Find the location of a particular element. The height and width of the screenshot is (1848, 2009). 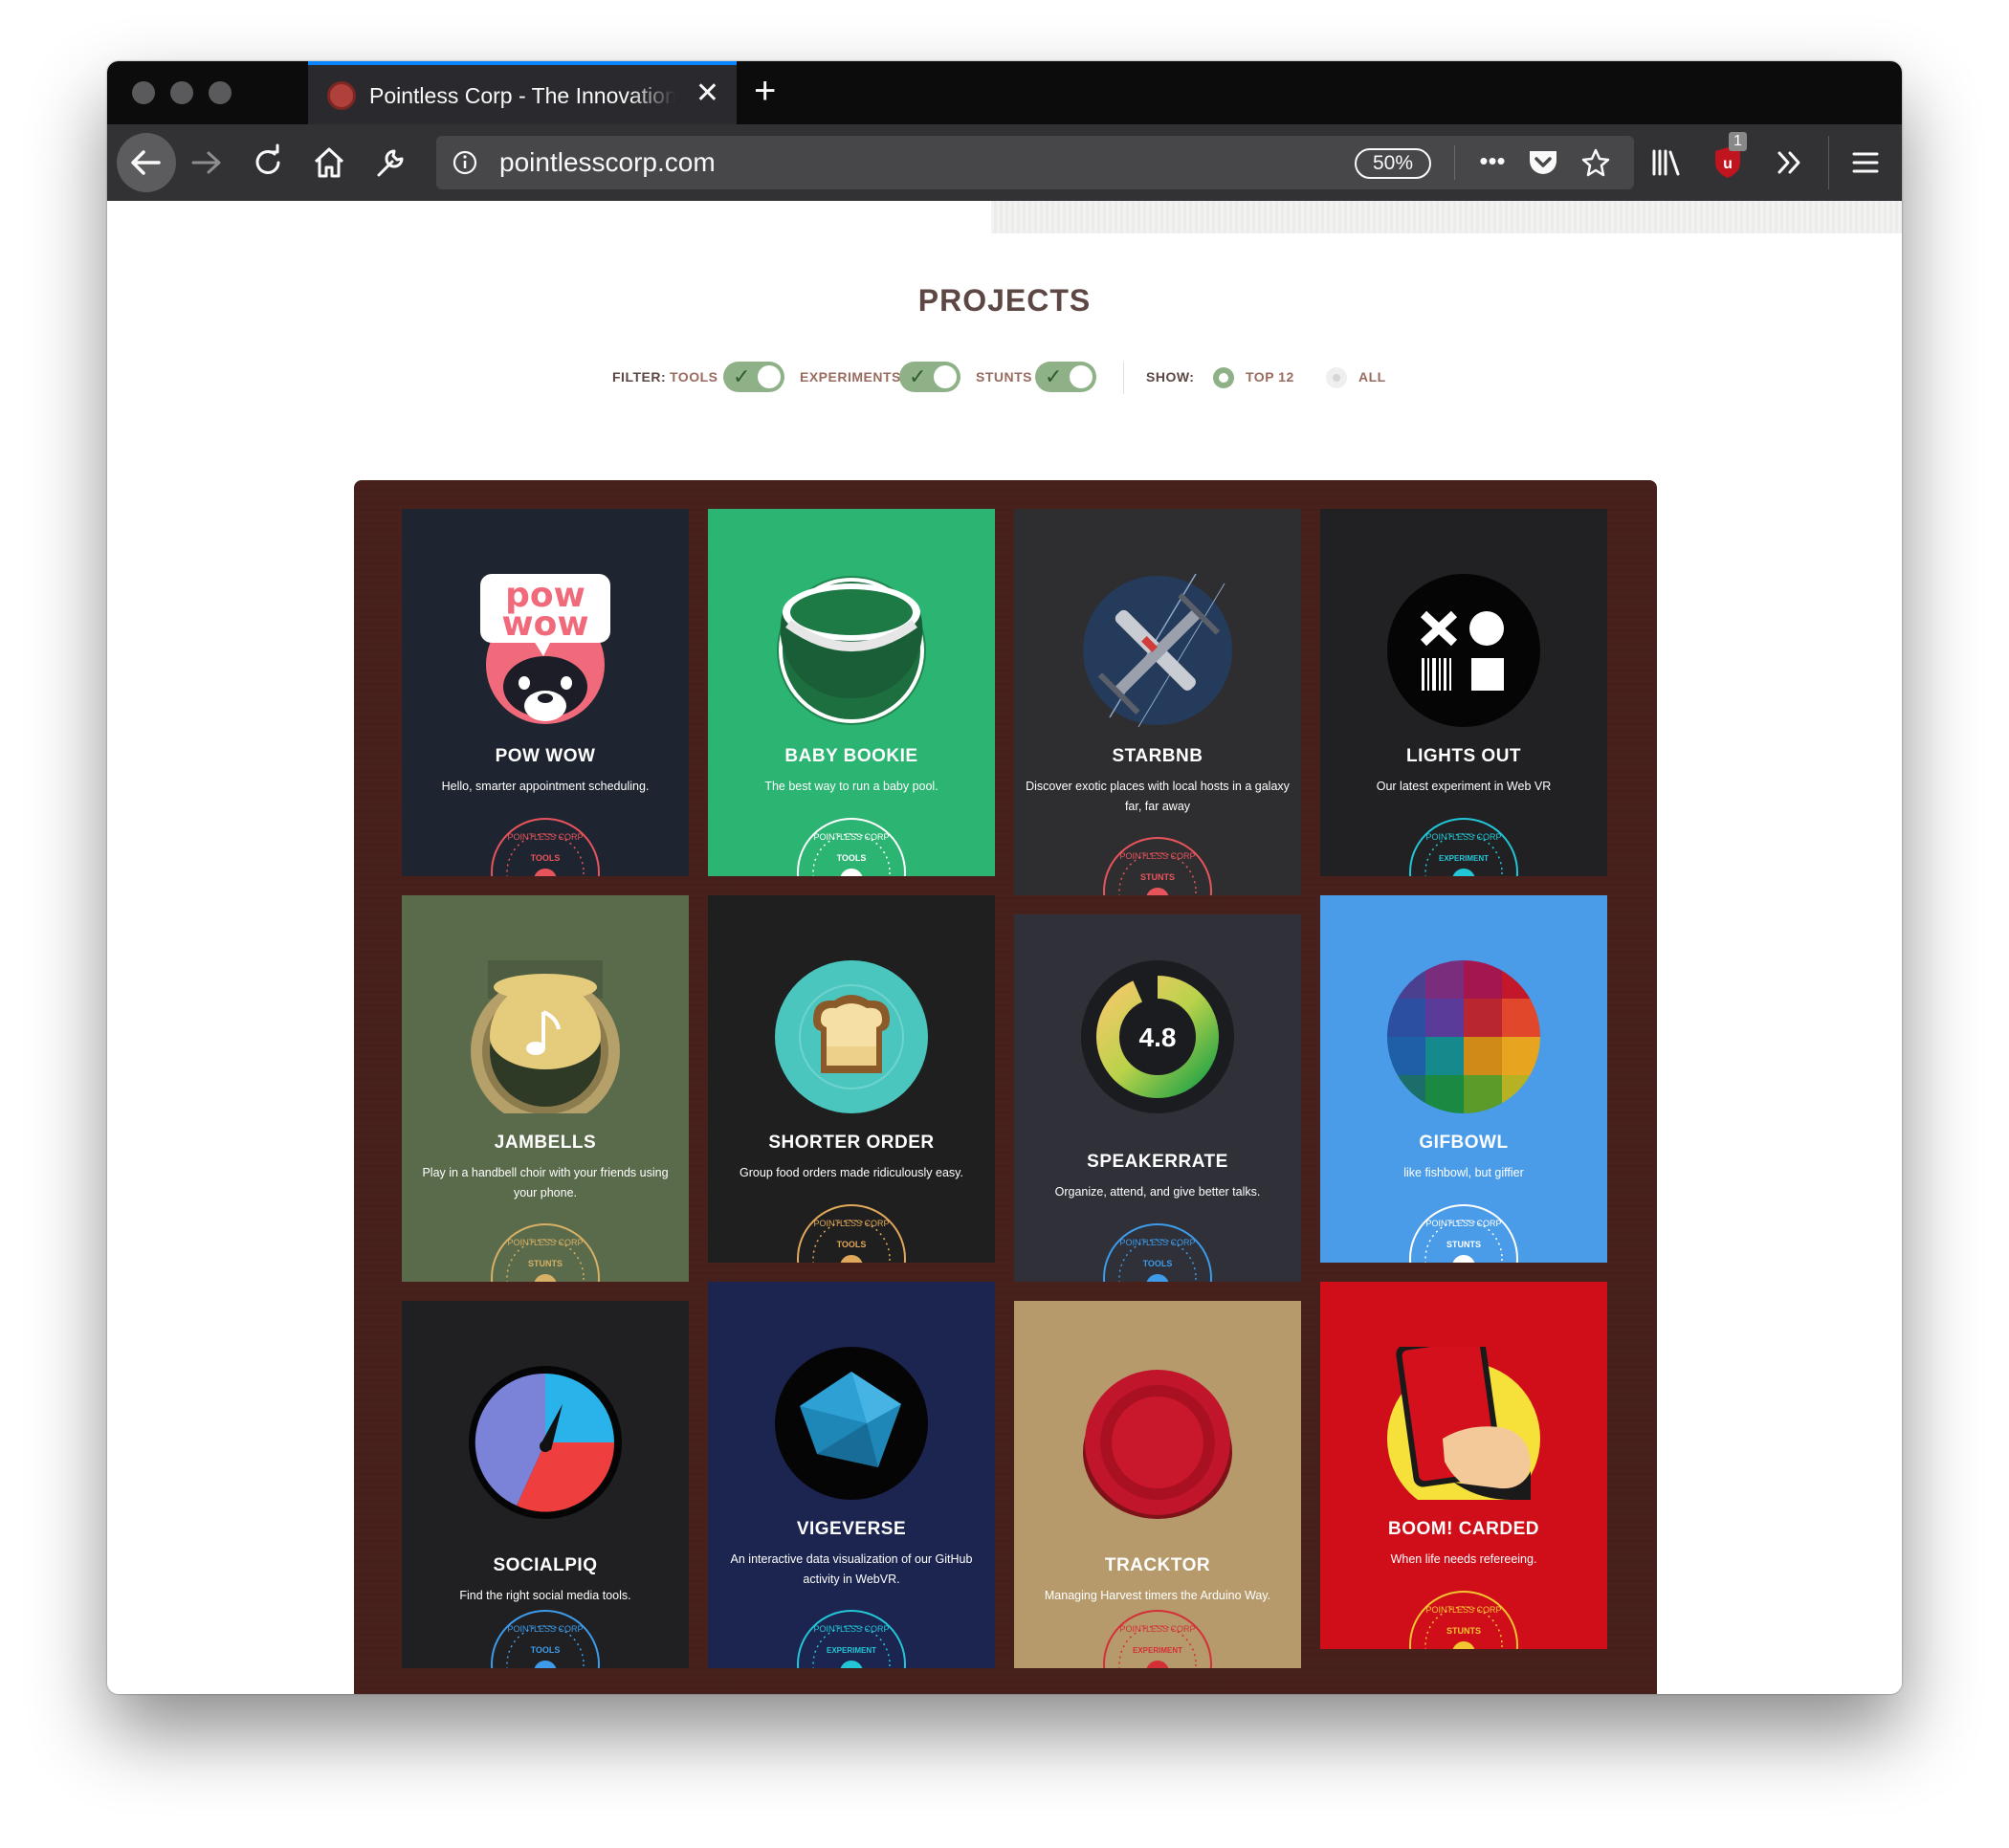

project-description: When life needs refereeing. is located at coordinates (1464, 1559).